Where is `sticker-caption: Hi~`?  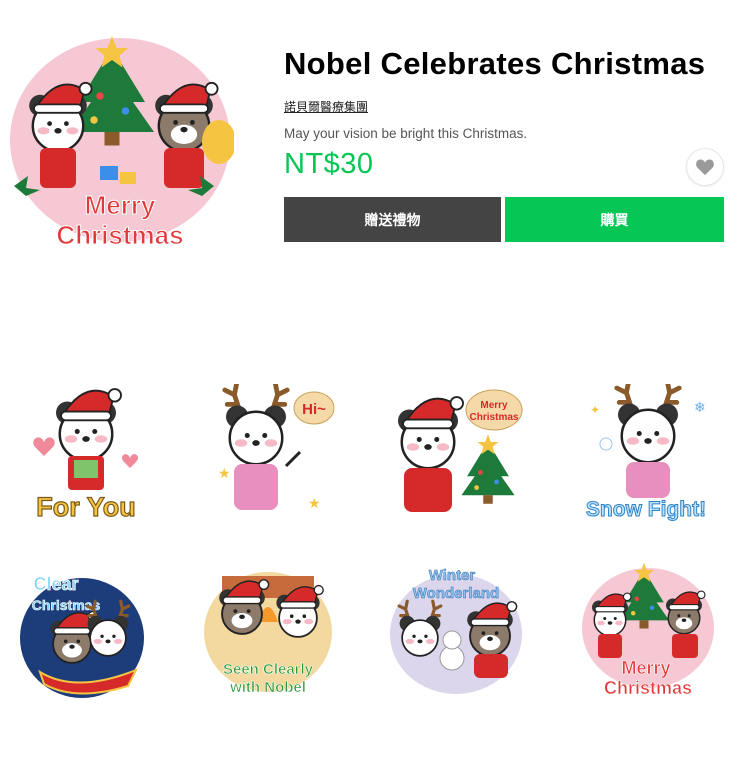 sticker-caption: Hi~ is located at coordinates (314, 409).